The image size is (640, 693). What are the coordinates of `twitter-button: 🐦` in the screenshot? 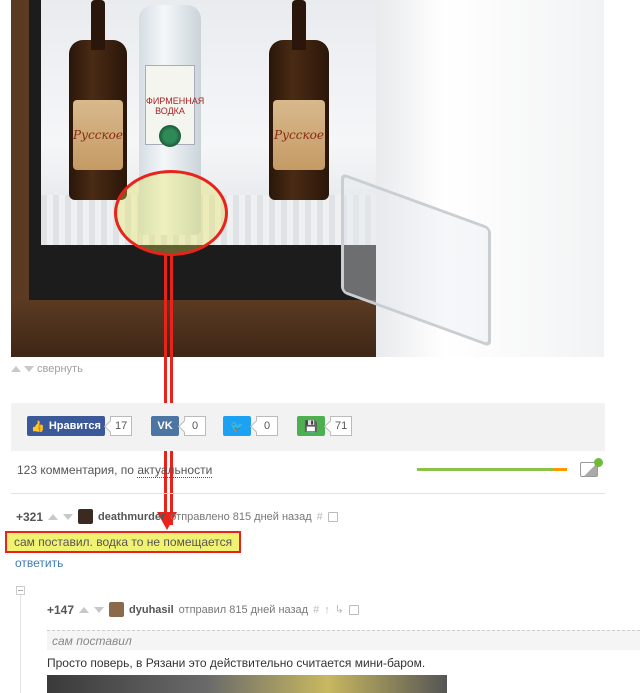 It's located at (237, 426).